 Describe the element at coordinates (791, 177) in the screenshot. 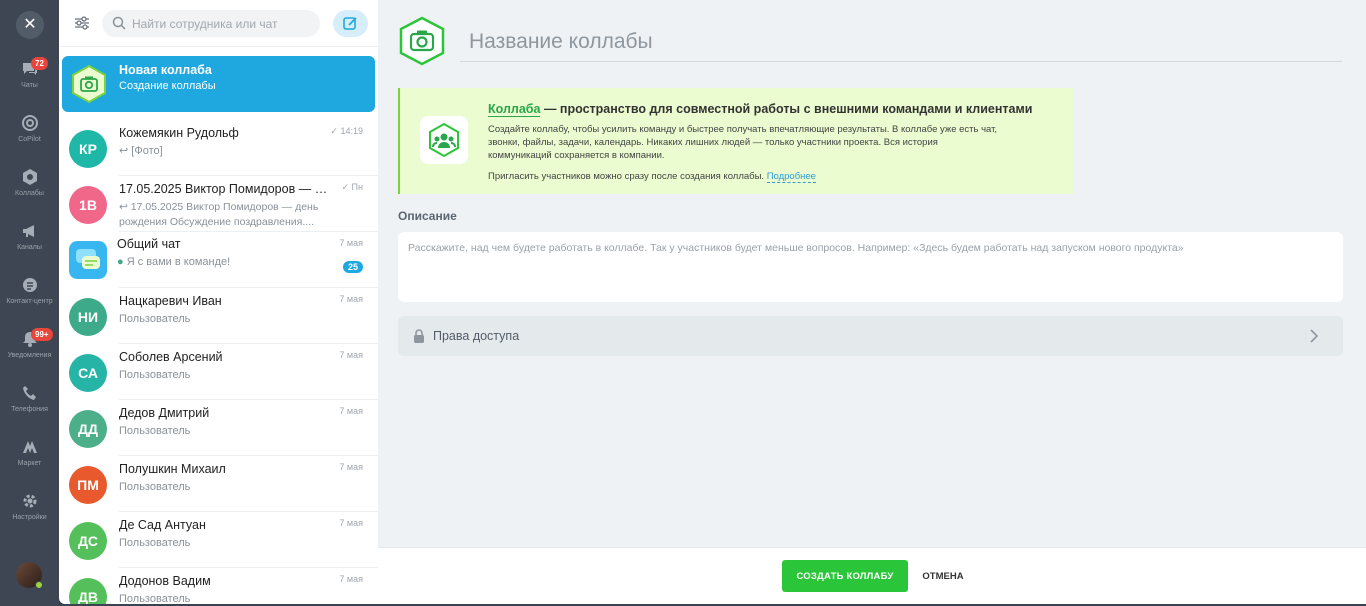

I see `more-link: Подробнее` at that location.